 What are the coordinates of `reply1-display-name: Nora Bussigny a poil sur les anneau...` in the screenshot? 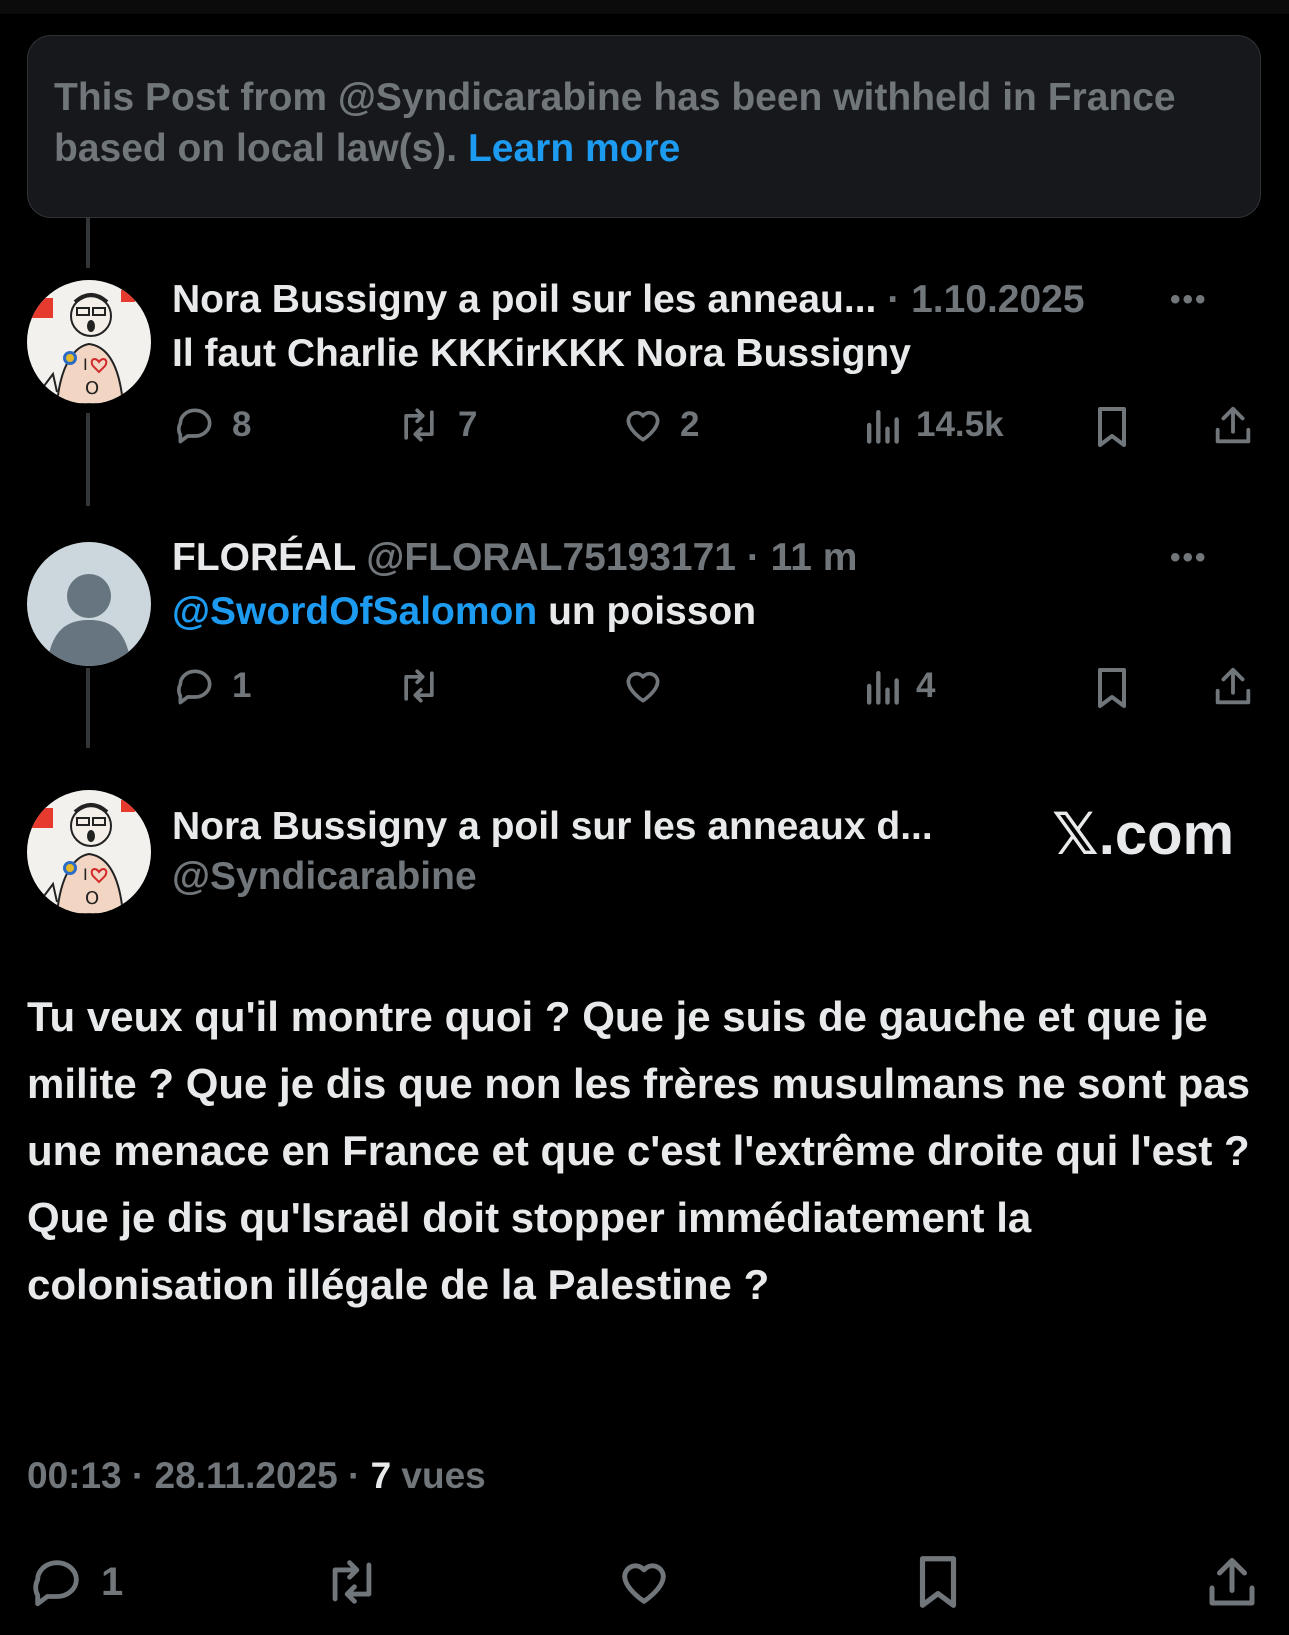 It's located at (524, 299).